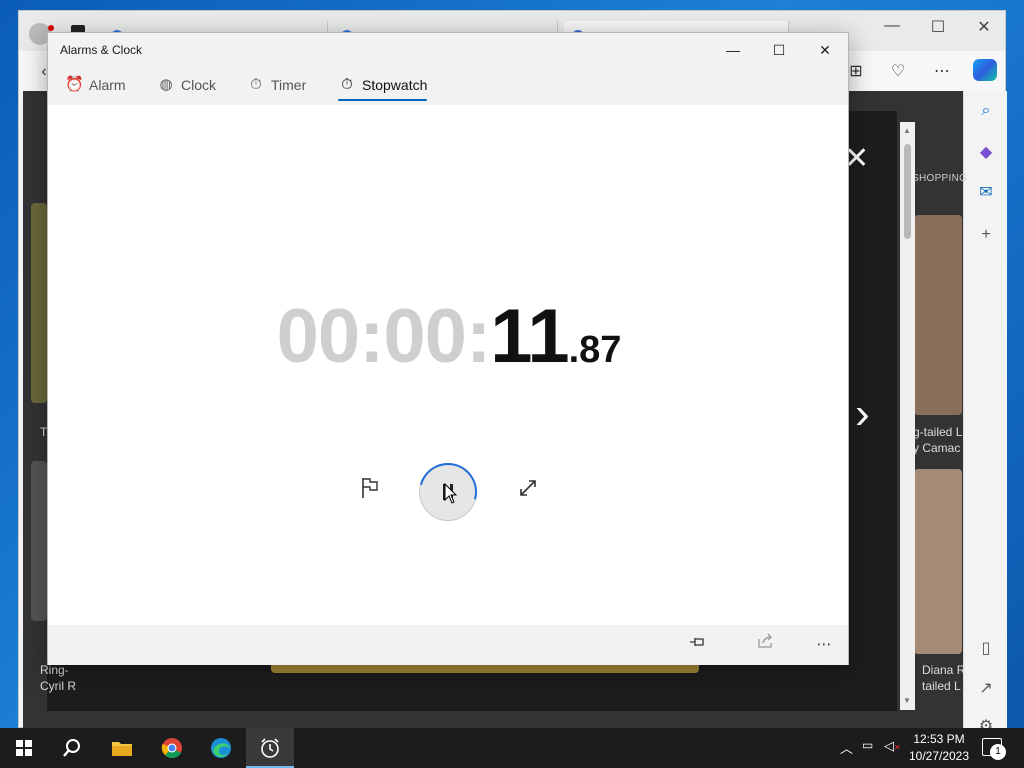 This screenshot has height=768, width=1024. Describe the element at coordinates (892, 26) in the screenshot. I see `browser-minimize-button: —` at that location.